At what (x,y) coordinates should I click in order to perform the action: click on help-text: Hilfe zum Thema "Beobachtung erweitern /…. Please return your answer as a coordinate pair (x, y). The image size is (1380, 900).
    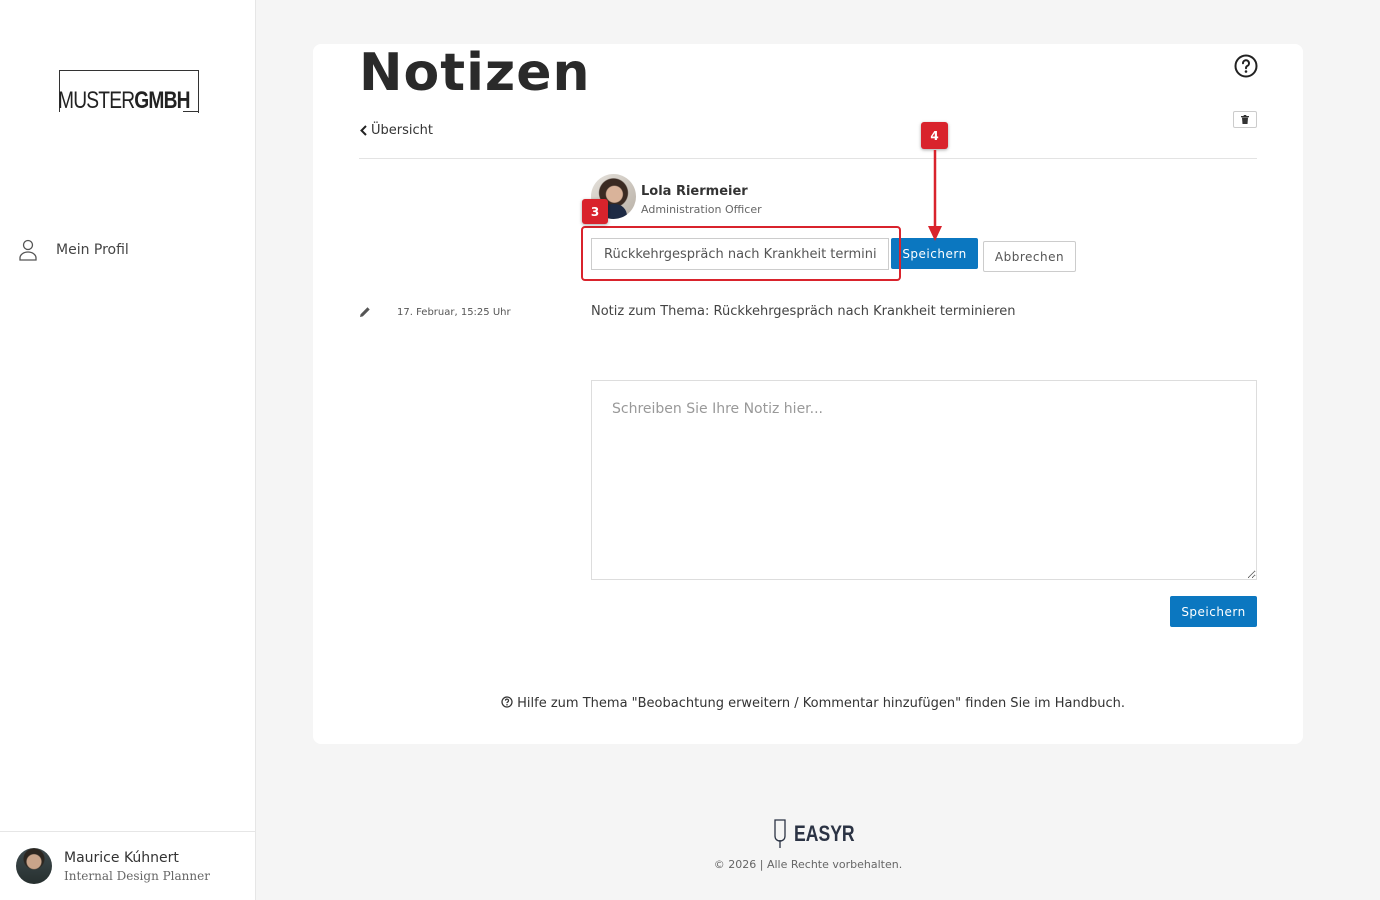
    Looking at the image, I should click on (813, 703).